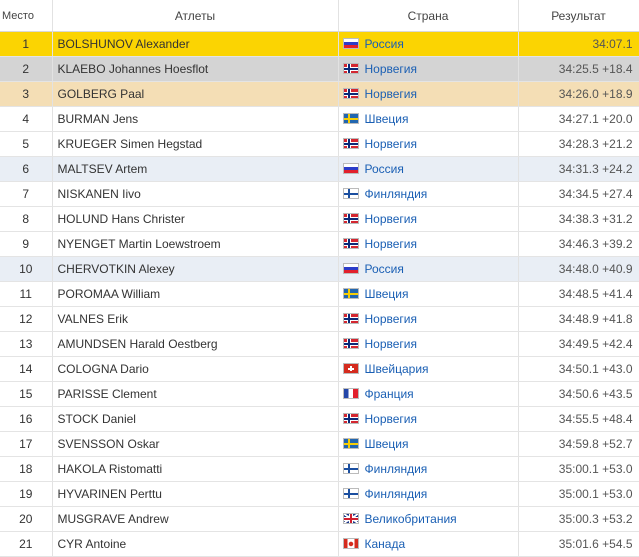 The width and height of the screenshot is (639, 557). What do you see at coordinates (26, 16) in the screenshot?
I see `header-place: Место` at bounding box center [26, 16].